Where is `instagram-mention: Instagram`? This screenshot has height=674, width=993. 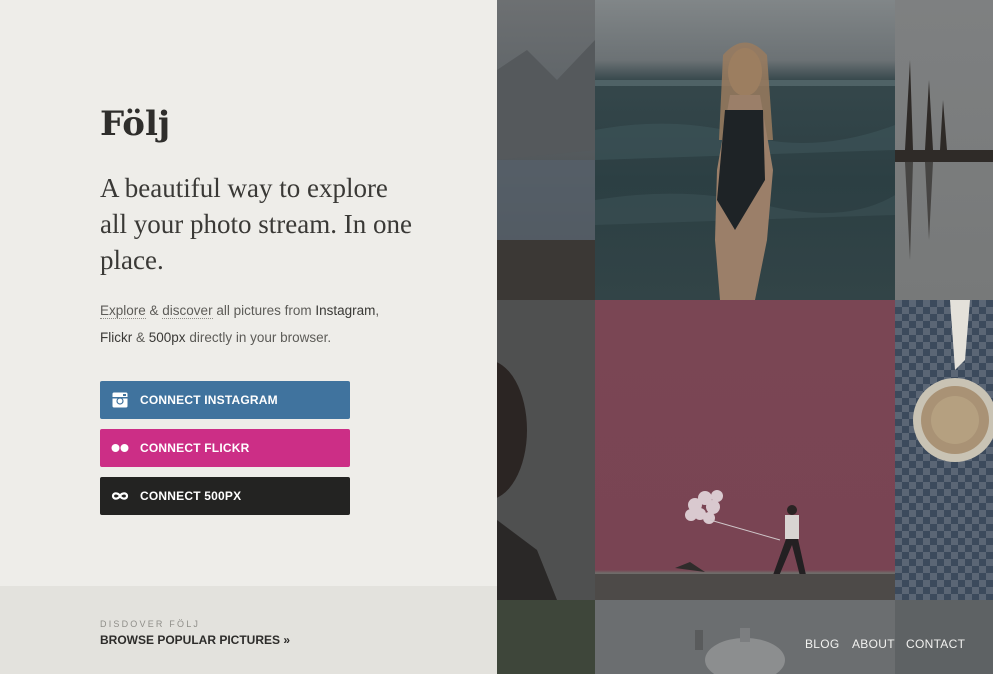 instagram-mention: Instagram is located at coordinates (345, 310).